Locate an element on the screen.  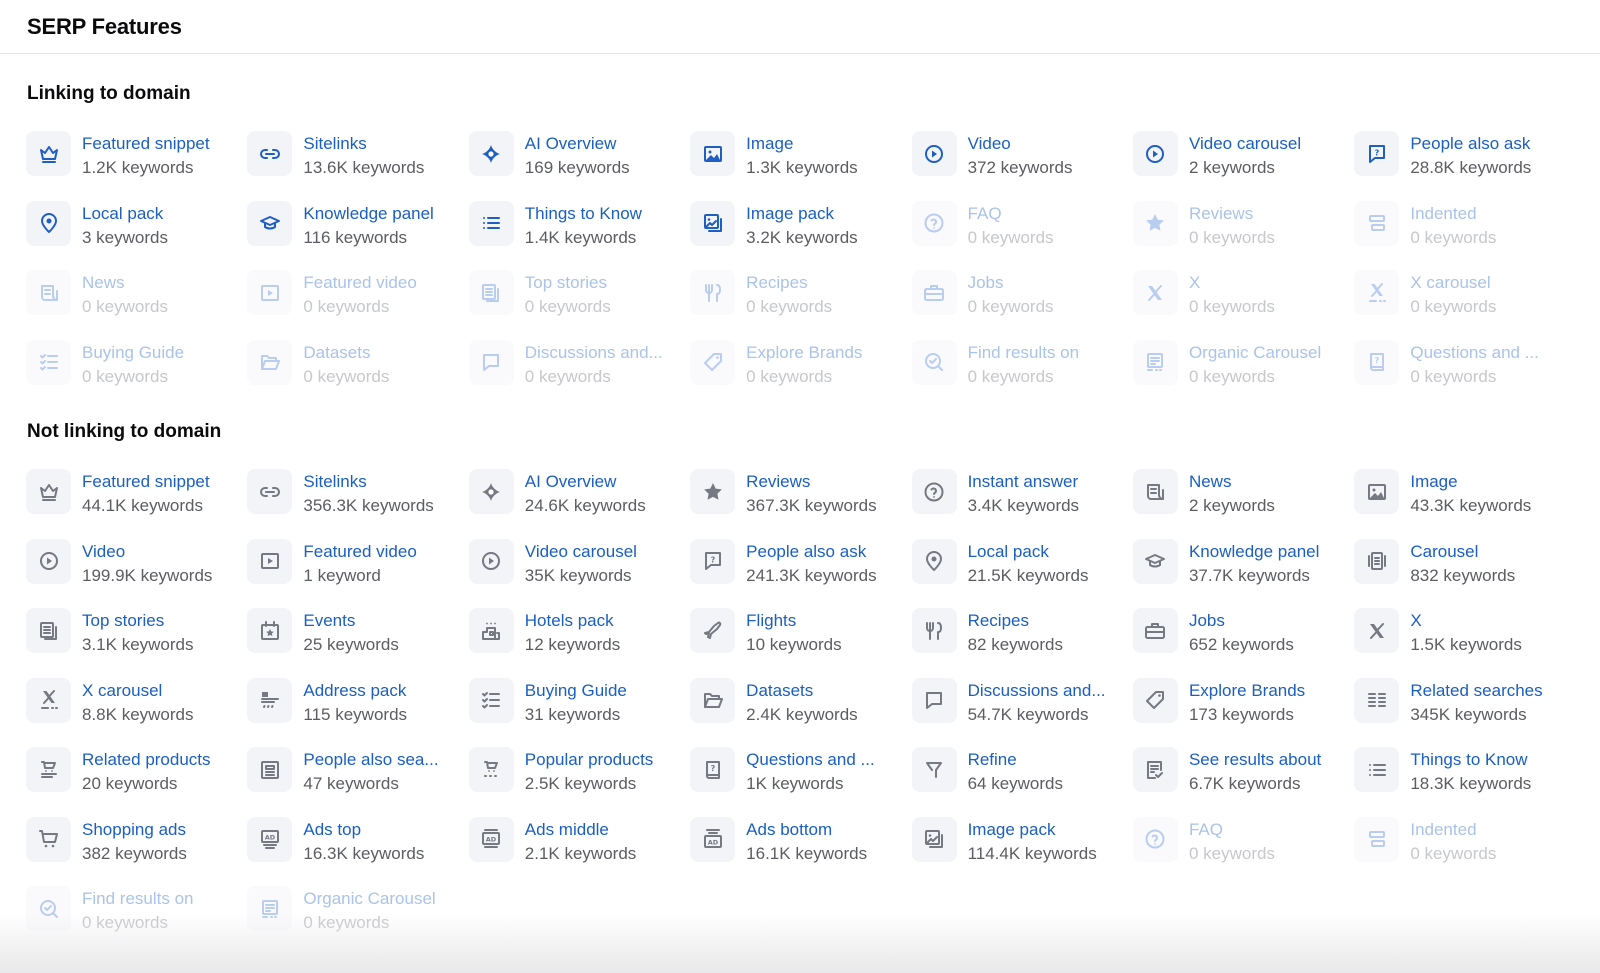
feature-title-link: Ads top is located at coordinates (363, 830).